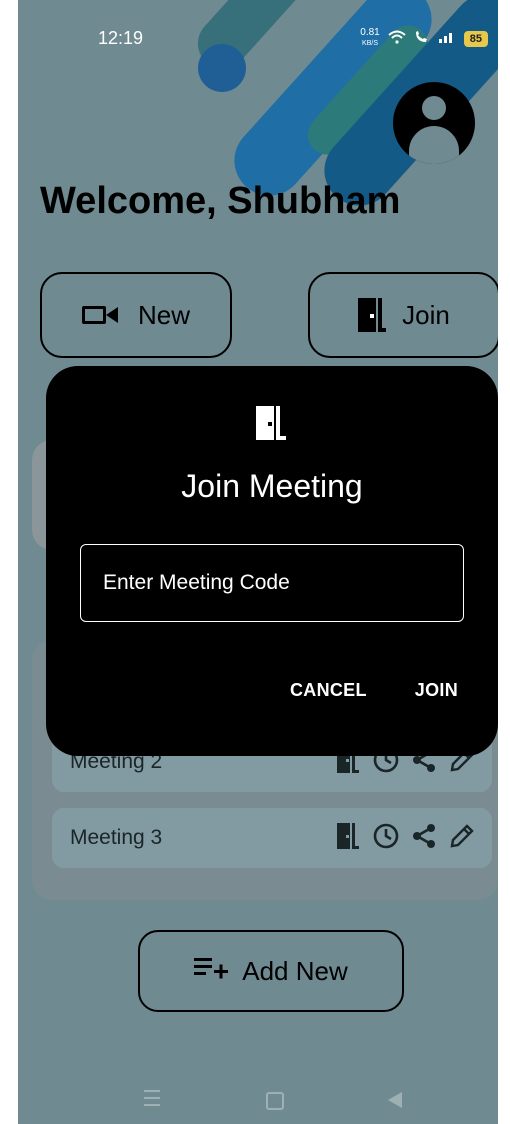 The image size is (510, 1124). Describe the element at coordinates (397, 38) in the screenshot. I see `wifi-icon` at that location.